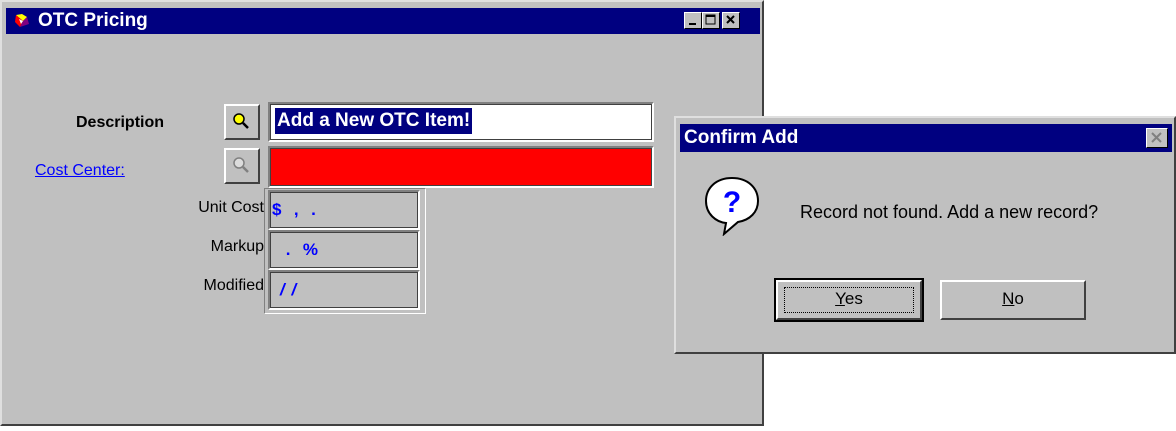 The width and height of the screenshot is (1176, 431). Describe the element at coordinates (233, 285) in the screenshot. I see `modified-label: Modified` at that location.